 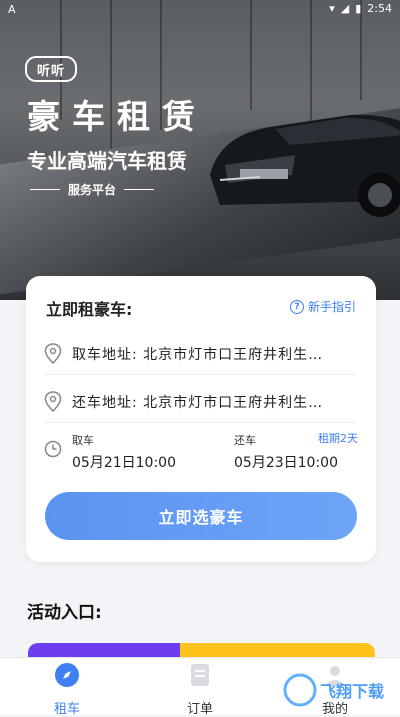 I want to click on app-logo: 听听, so click(x=51, y=69).